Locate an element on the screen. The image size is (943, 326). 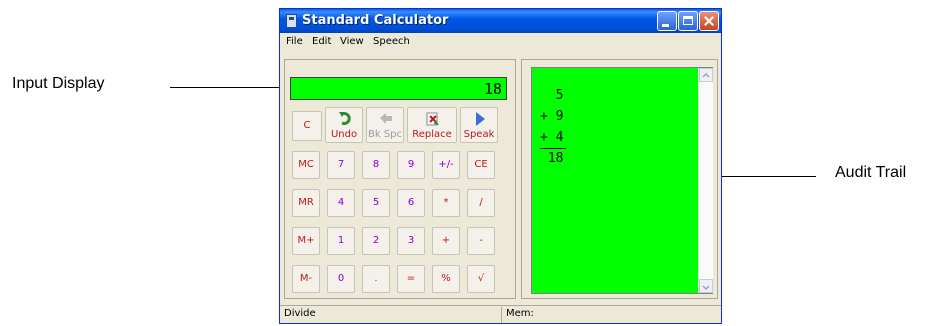
key-1-0: MR is located at coordinates (306, 203).